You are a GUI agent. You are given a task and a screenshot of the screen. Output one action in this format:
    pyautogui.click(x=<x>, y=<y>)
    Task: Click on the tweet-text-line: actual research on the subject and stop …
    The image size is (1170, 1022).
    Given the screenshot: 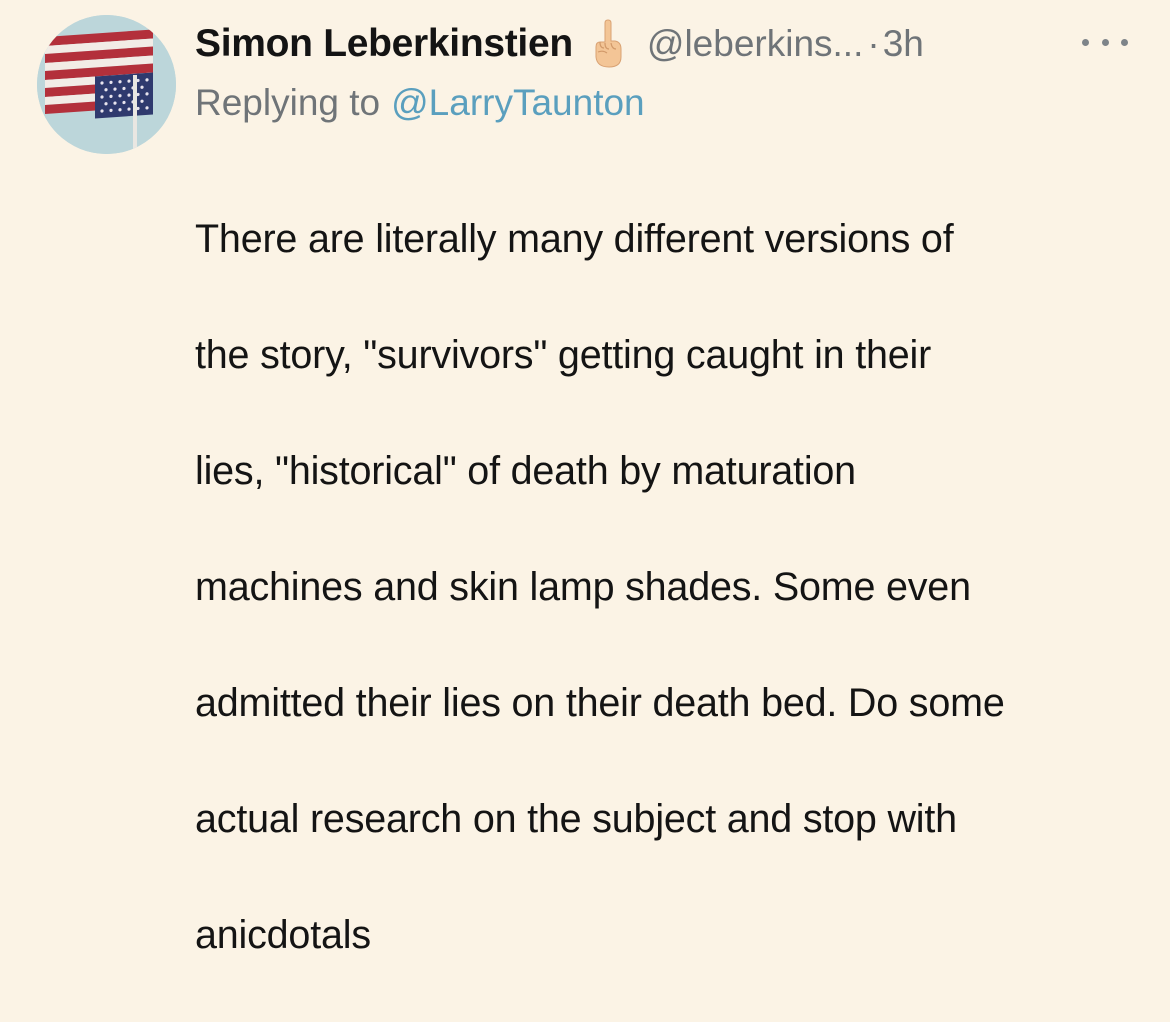 What is the action you would take?
    pyautogui.click(x=576, y=819)
    